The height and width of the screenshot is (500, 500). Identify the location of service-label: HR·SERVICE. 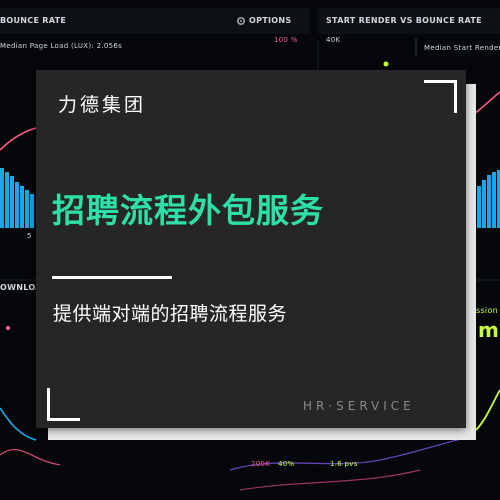
(359, 406).